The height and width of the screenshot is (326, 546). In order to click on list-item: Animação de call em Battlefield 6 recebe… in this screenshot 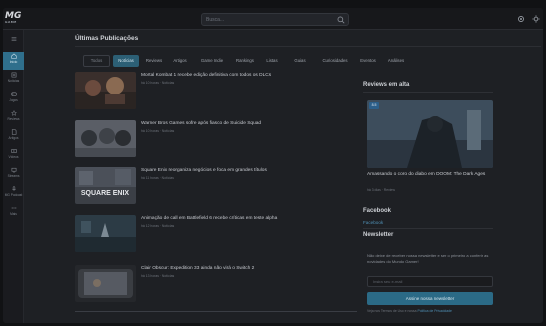, I will do `click(205, 234)`.